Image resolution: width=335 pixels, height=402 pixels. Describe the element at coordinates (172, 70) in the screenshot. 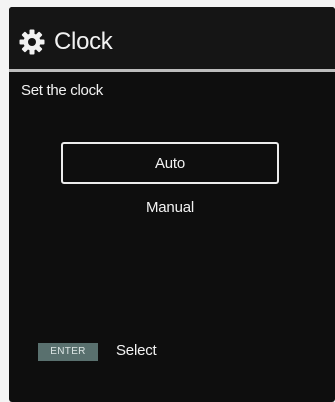

I see `header-divider` at that location.